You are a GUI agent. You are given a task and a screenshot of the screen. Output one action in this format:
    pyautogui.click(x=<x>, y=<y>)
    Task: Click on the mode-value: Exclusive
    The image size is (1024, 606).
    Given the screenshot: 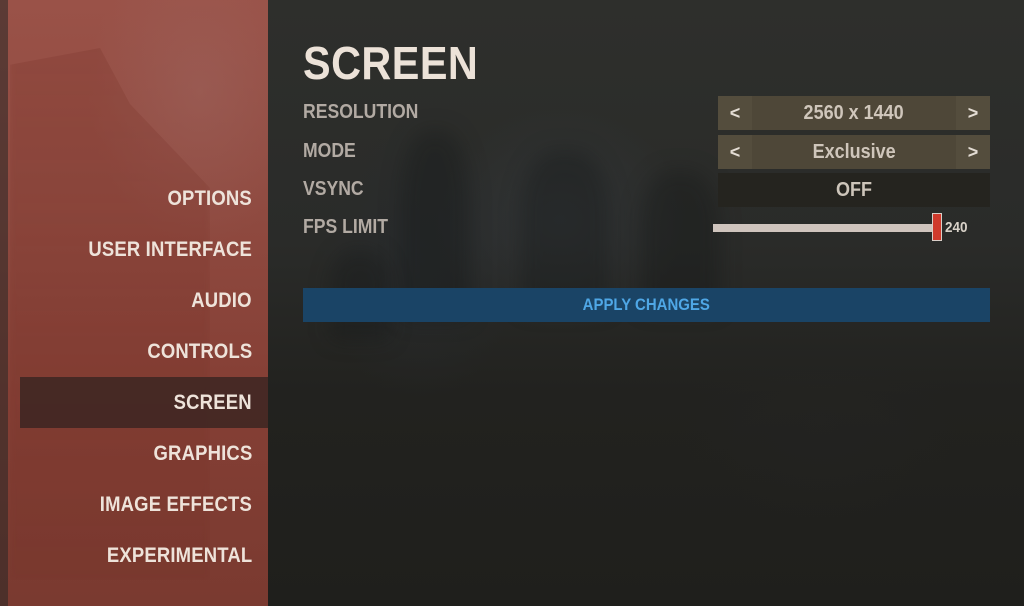 What is the action you would take?
    pyautogui.click(x=854, y=151)
    